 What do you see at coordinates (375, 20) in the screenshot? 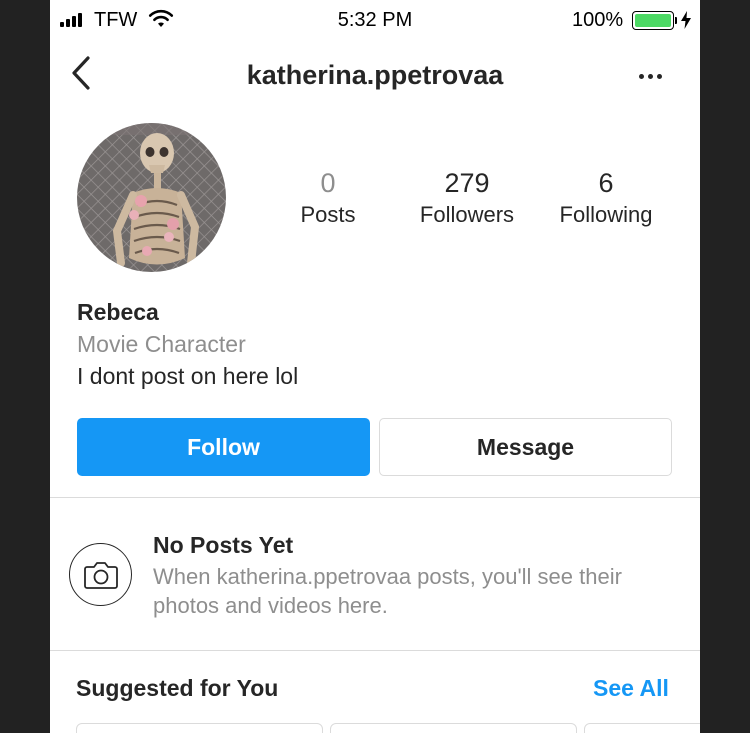
I see `status-bar: TFW 5:32 PM 100%` at bounding box center [375, 20].